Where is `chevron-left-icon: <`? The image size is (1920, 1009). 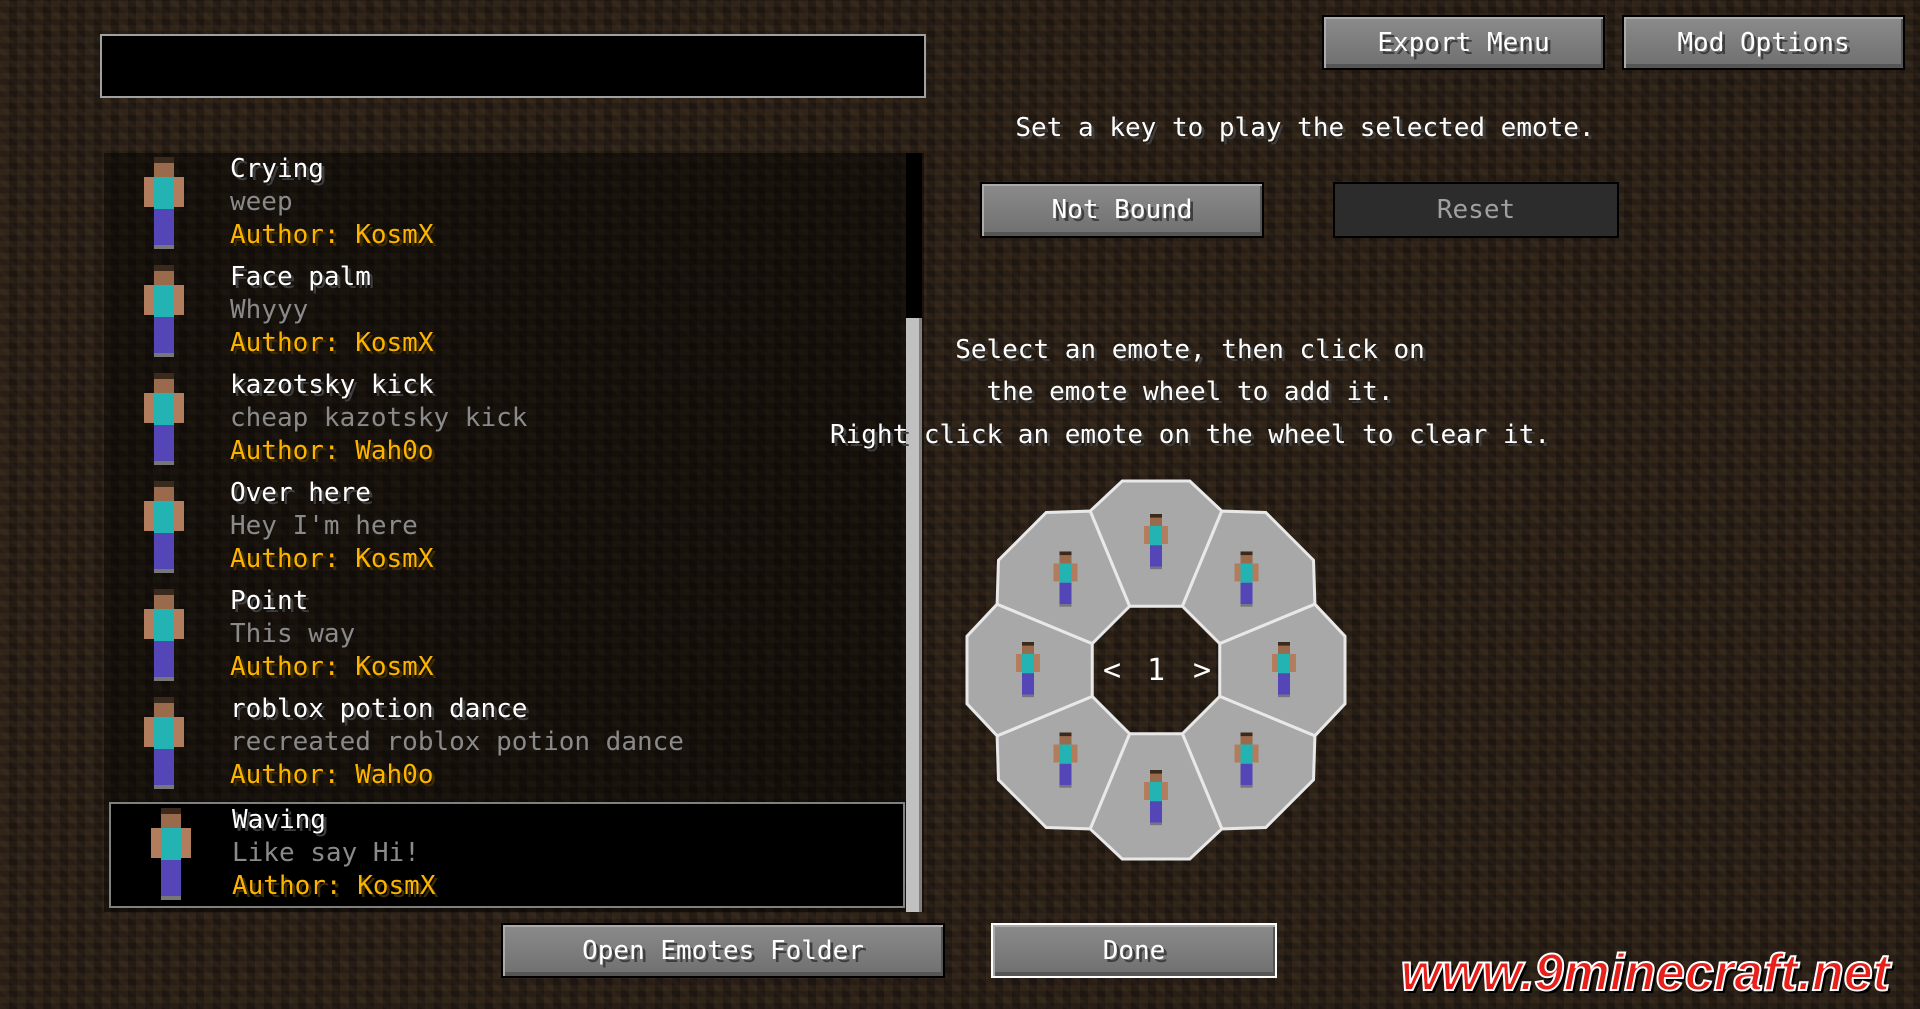
chevron-left-icon: < is located at coordinates (1112, 670).